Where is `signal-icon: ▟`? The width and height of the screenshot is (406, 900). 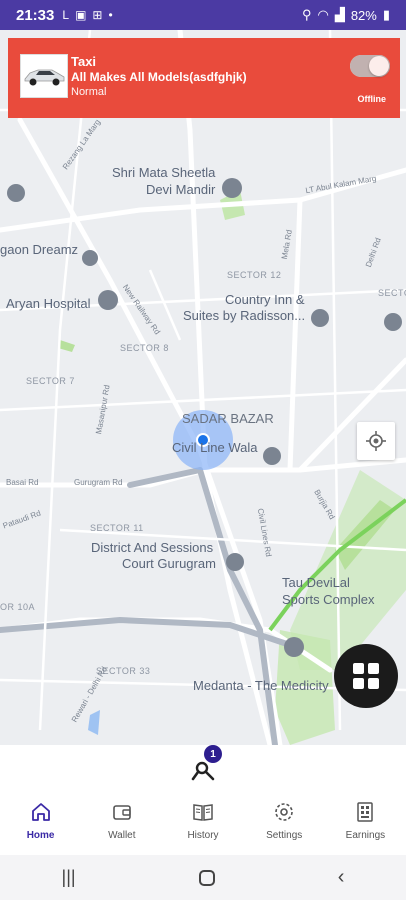 signal-icon: ▟ is located at coordinates (339, 14).